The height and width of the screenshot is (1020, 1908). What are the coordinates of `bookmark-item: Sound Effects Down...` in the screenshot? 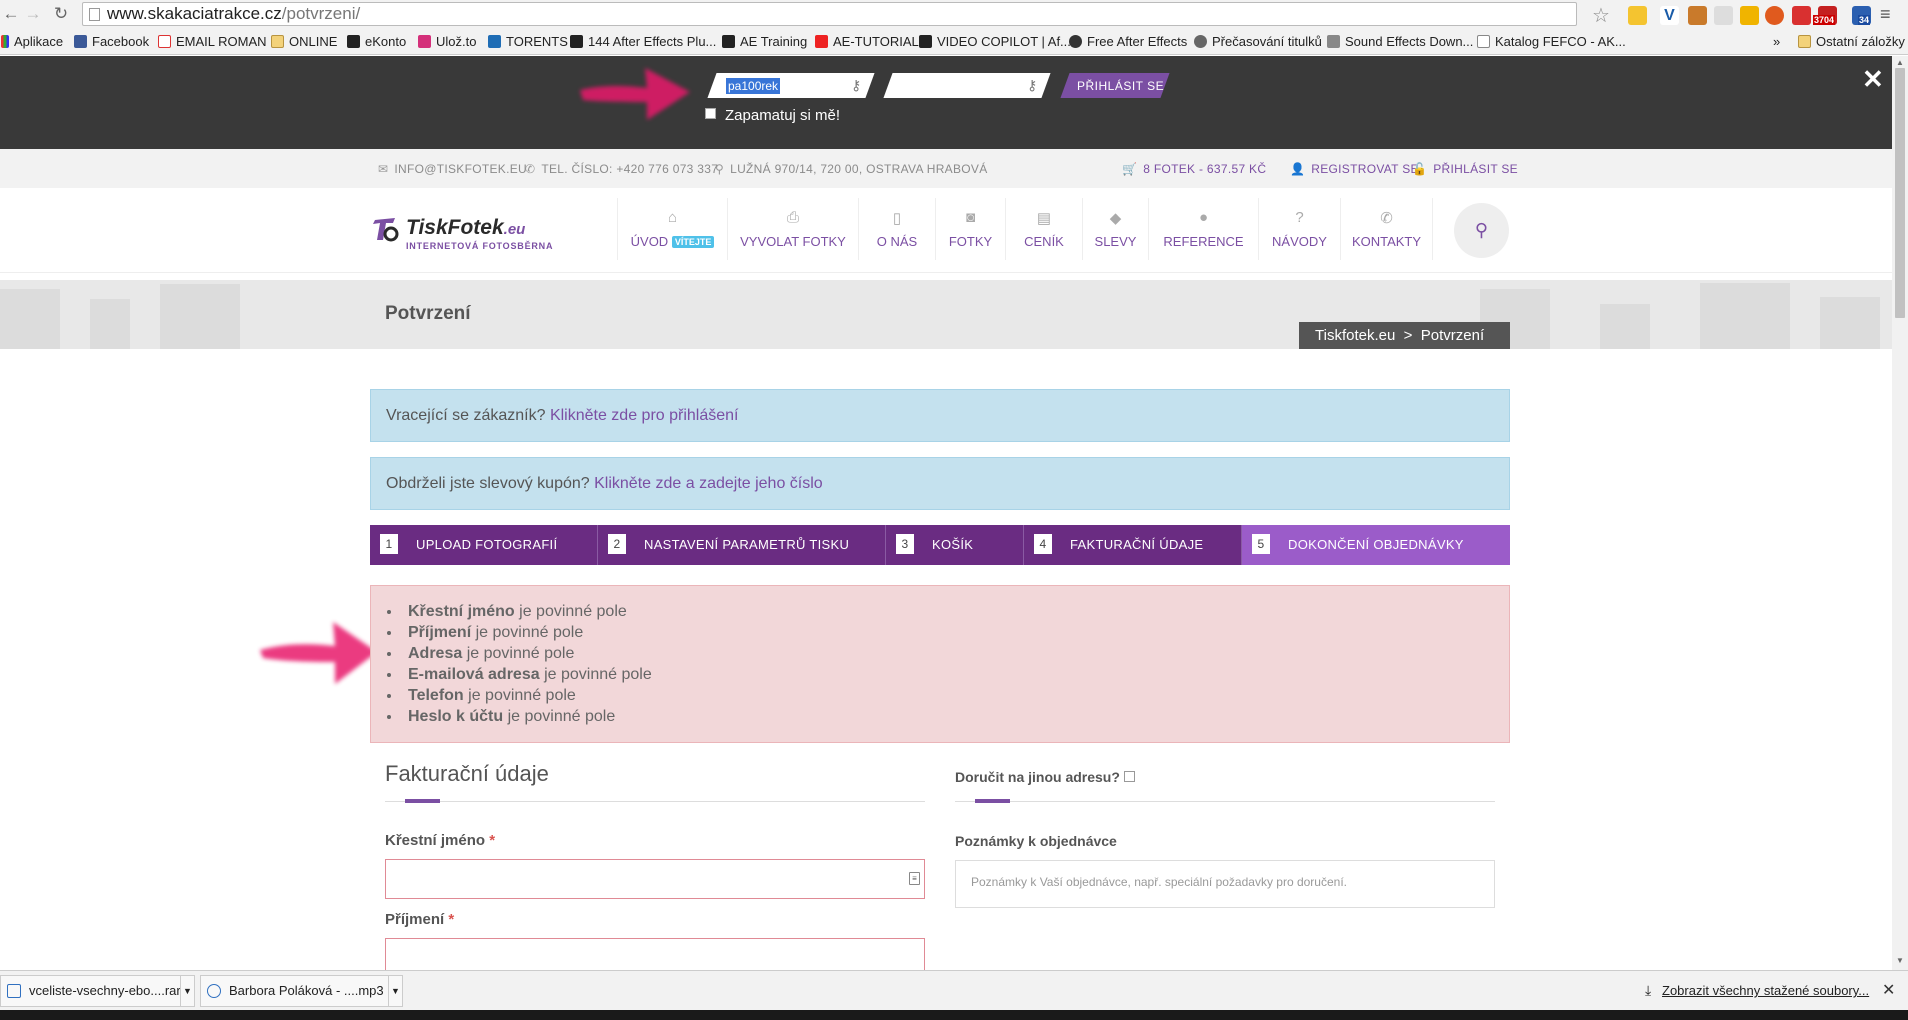 It's located at (1400, 42).